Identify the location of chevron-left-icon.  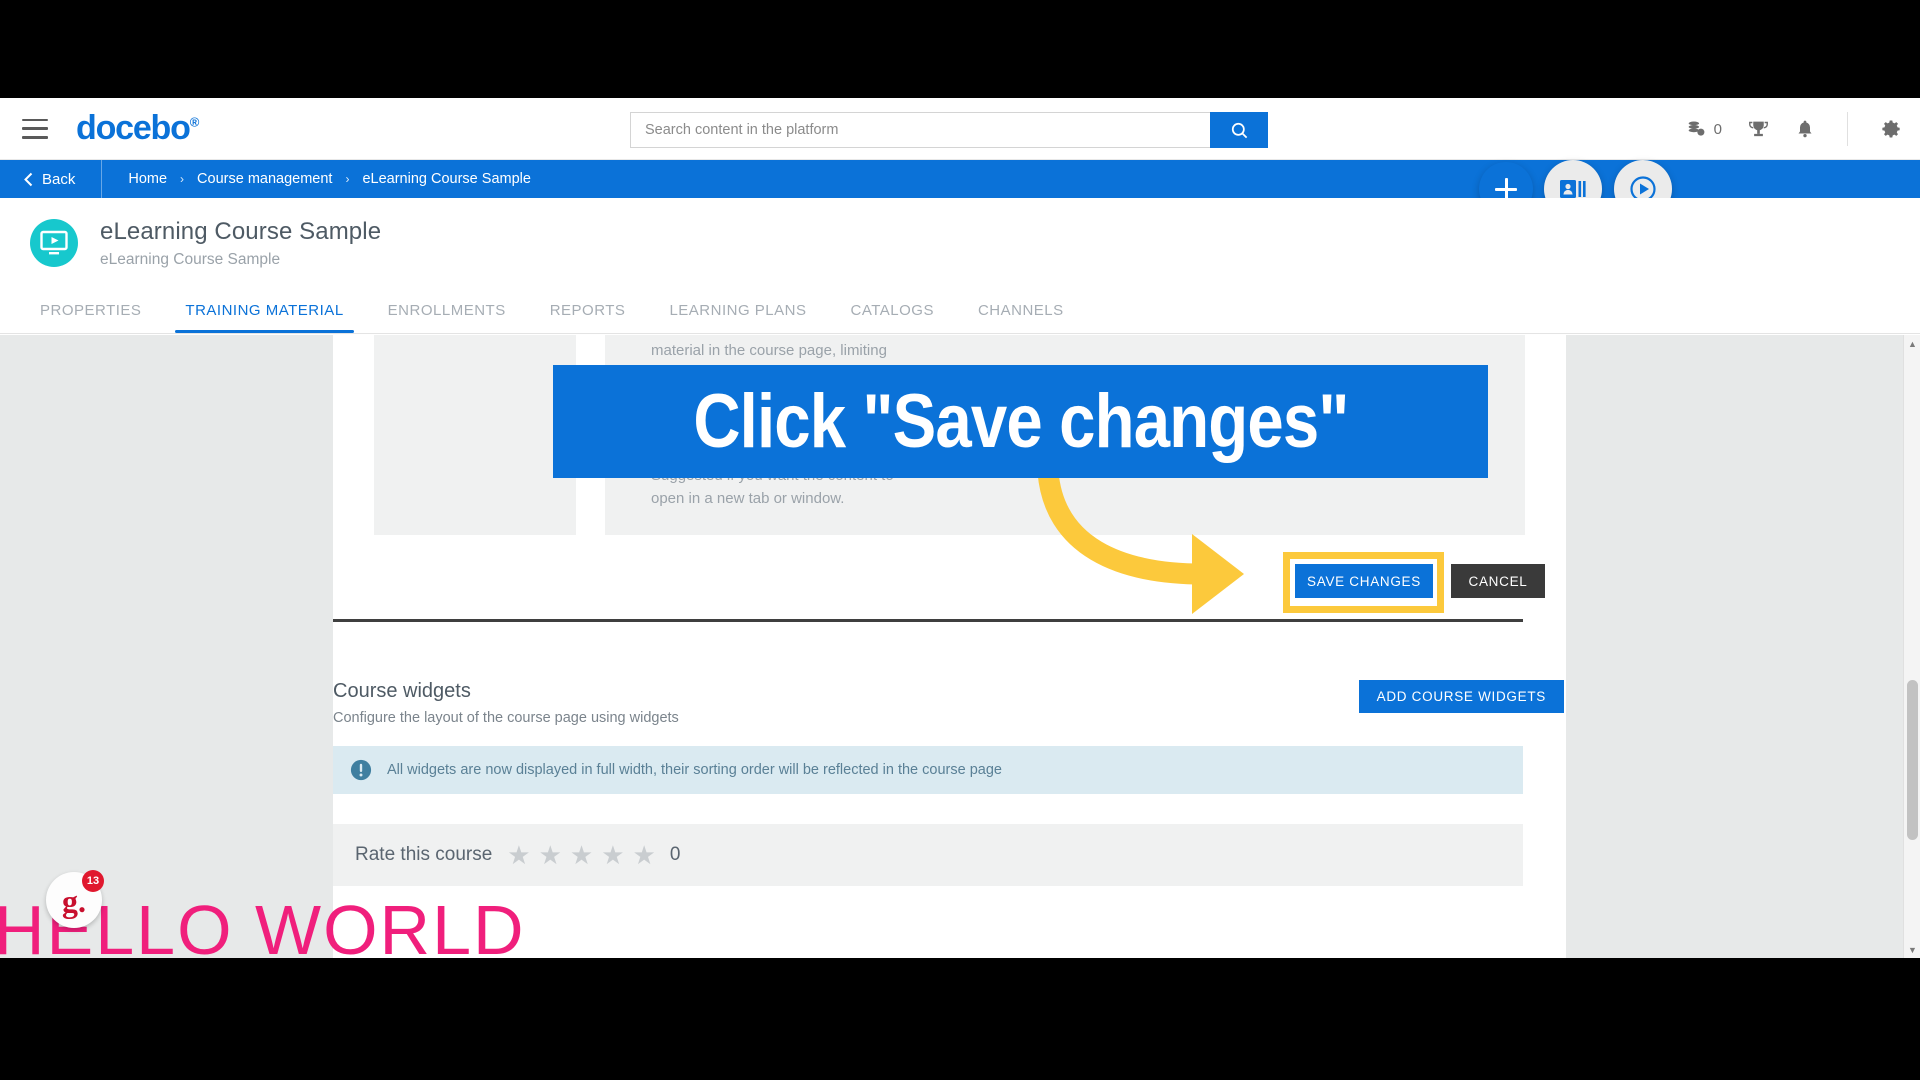
(28, 179).